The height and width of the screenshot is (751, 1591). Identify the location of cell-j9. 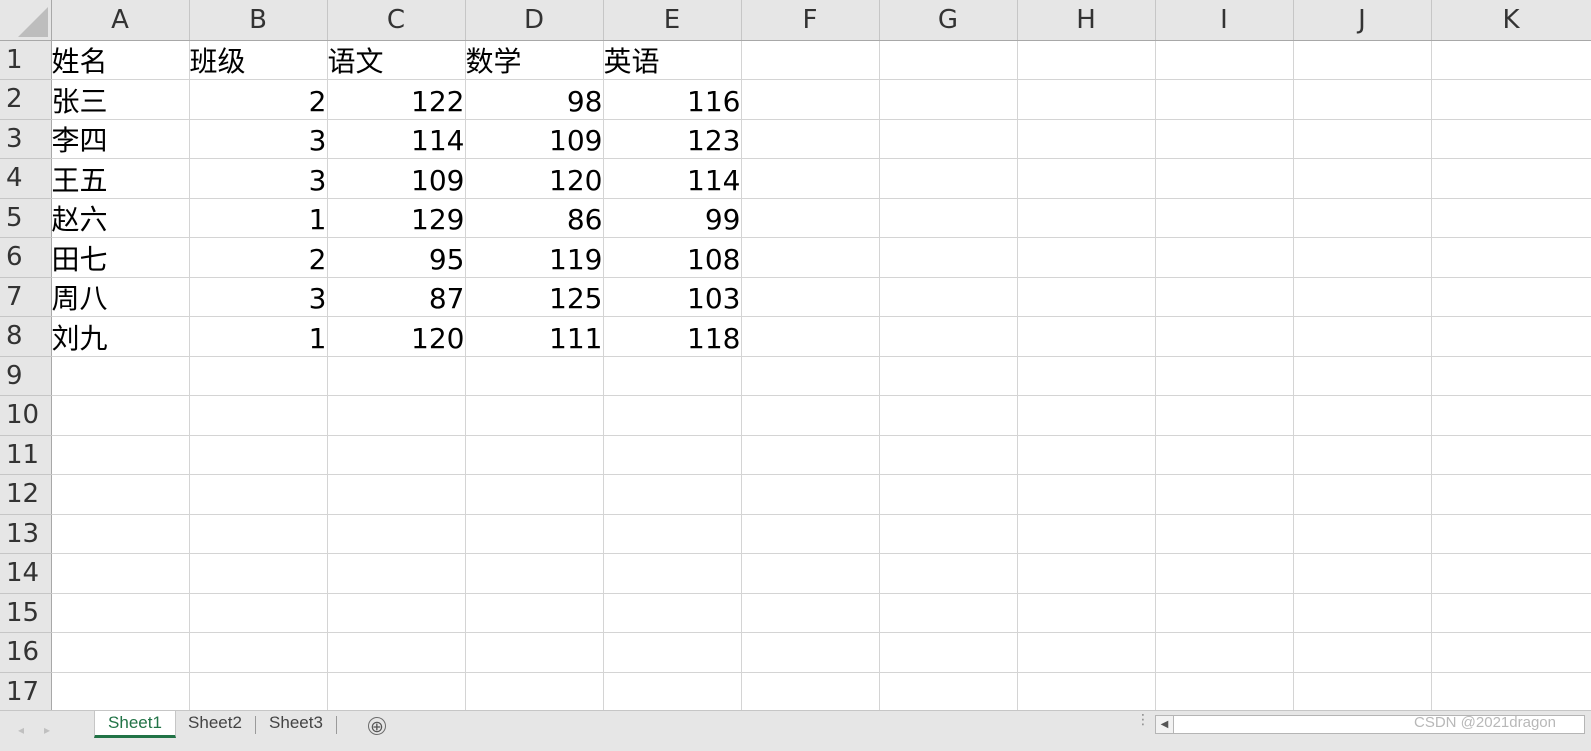
(1362, 376).